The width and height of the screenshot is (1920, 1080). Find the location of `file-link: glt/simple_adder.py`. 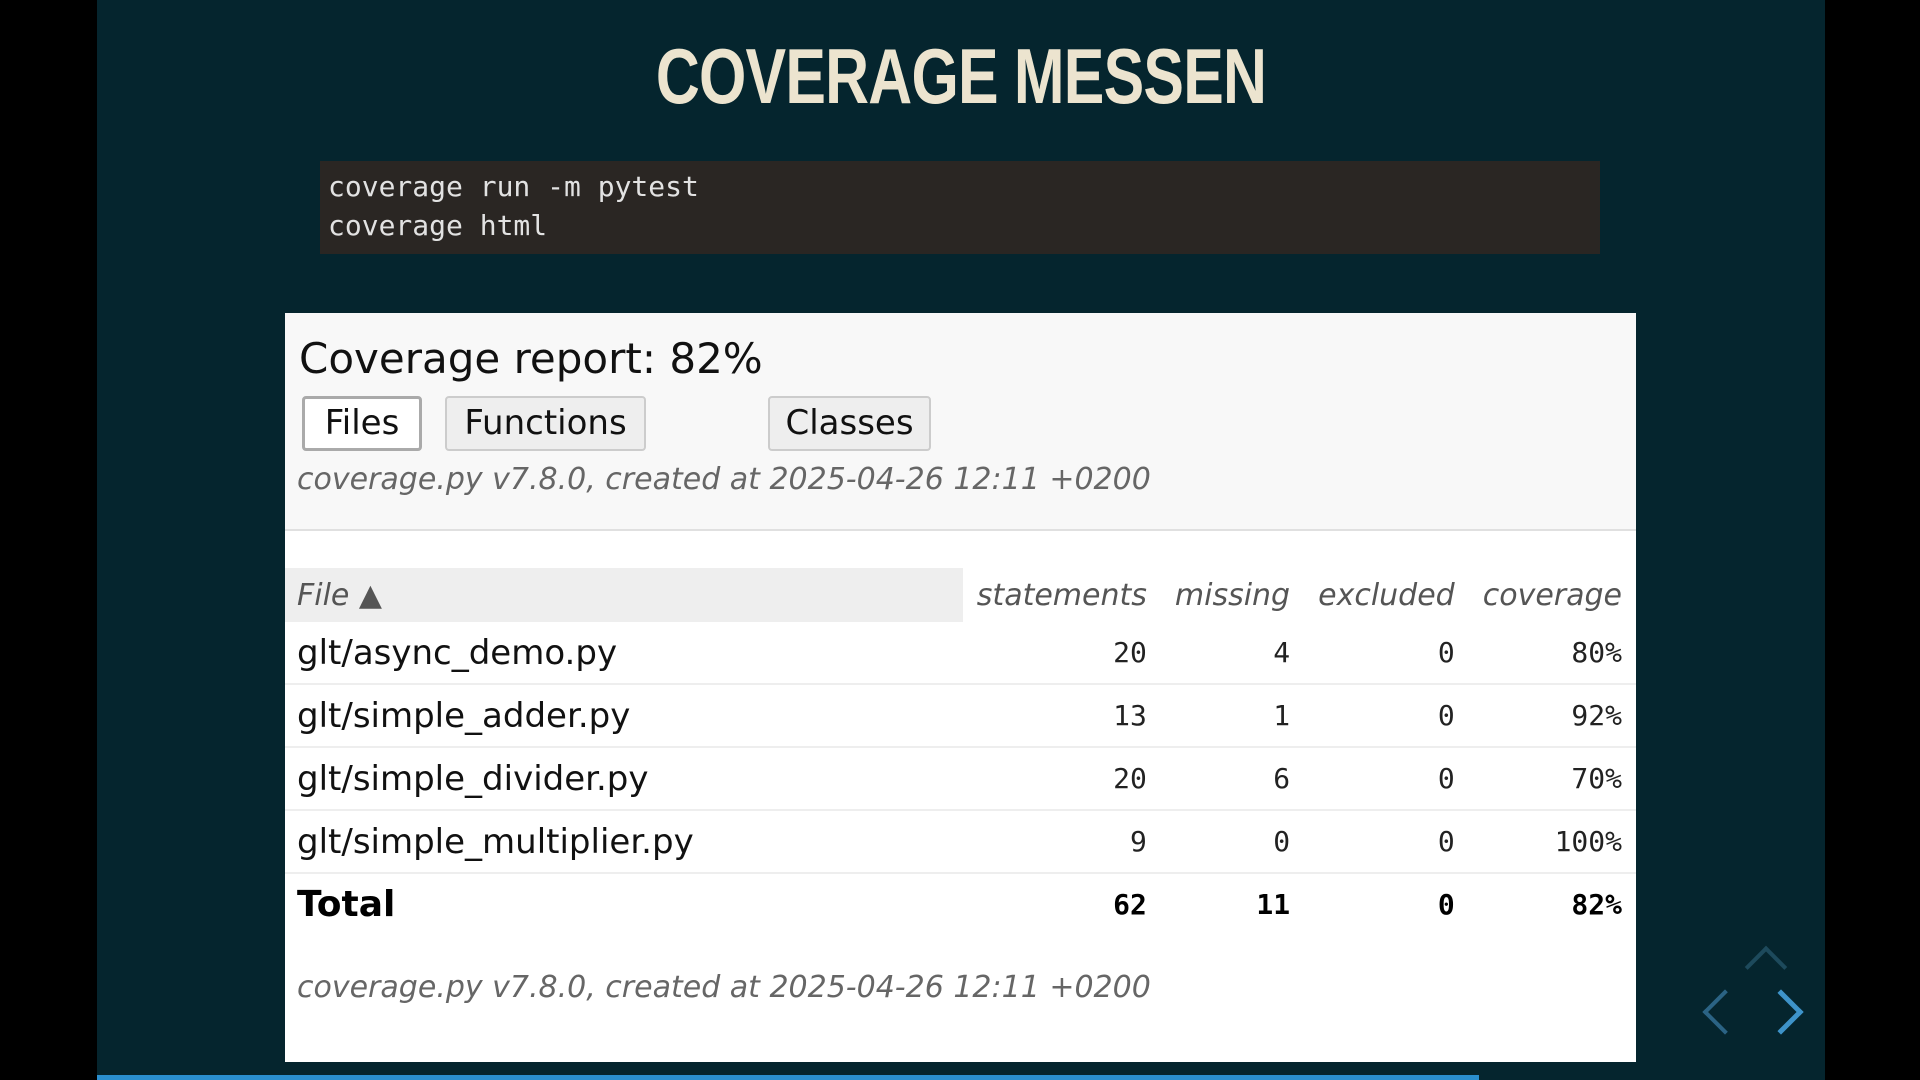

file-link: glt/simple_adder.py is located at coordinates (624, 716).